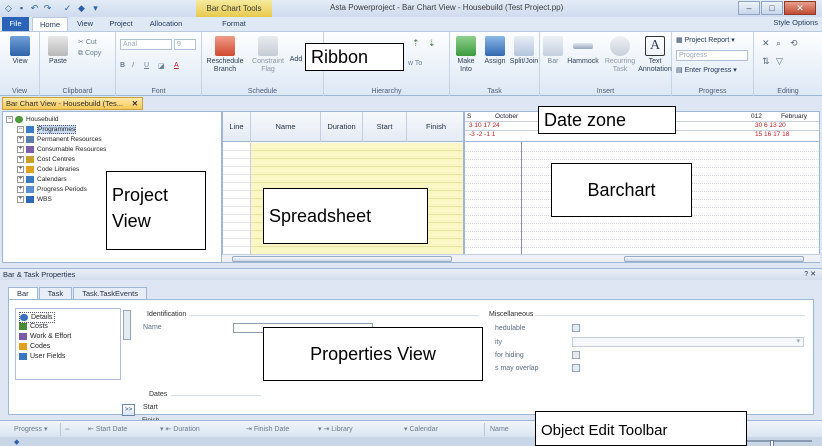  I want to click on sort-icon: ⇅, so click(766, 61).